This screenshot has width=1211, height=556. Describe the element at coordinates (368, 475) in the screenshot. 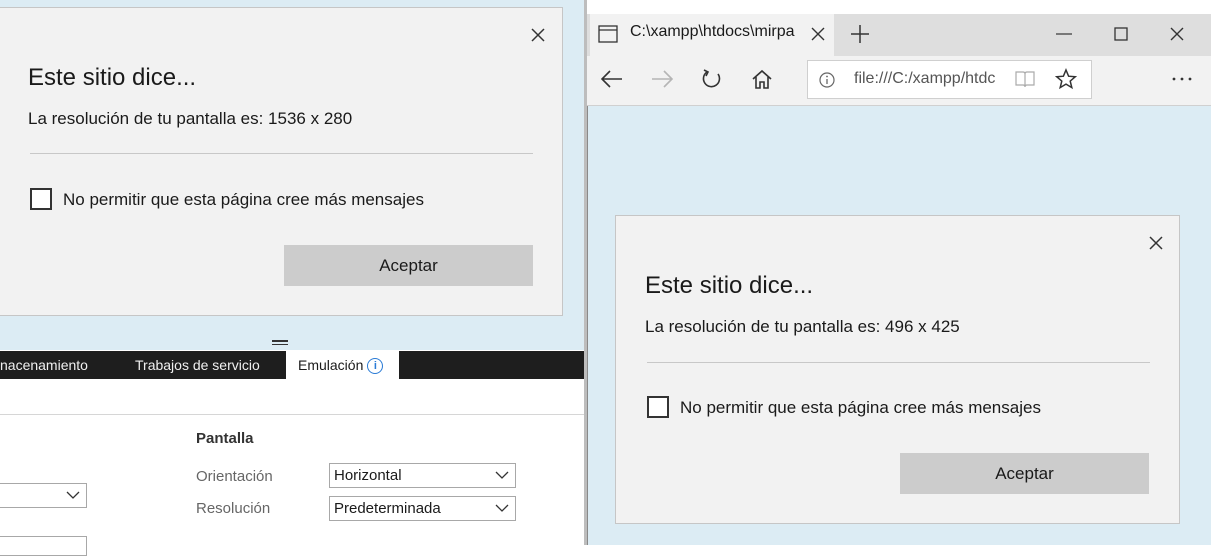

I see `orientation-value: Horizontal` at that location.